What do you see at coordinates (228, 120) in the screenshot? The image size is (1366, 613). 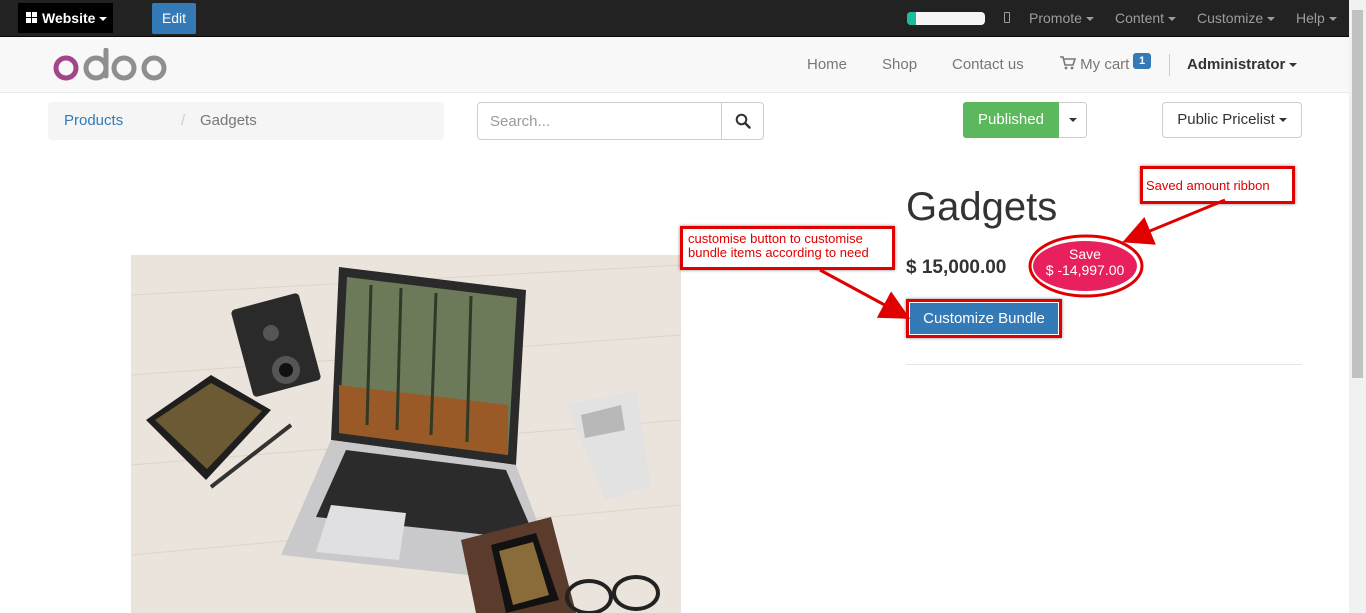 I see `breadcrumb-current: Gadgets` at bounding box center [228, 120].